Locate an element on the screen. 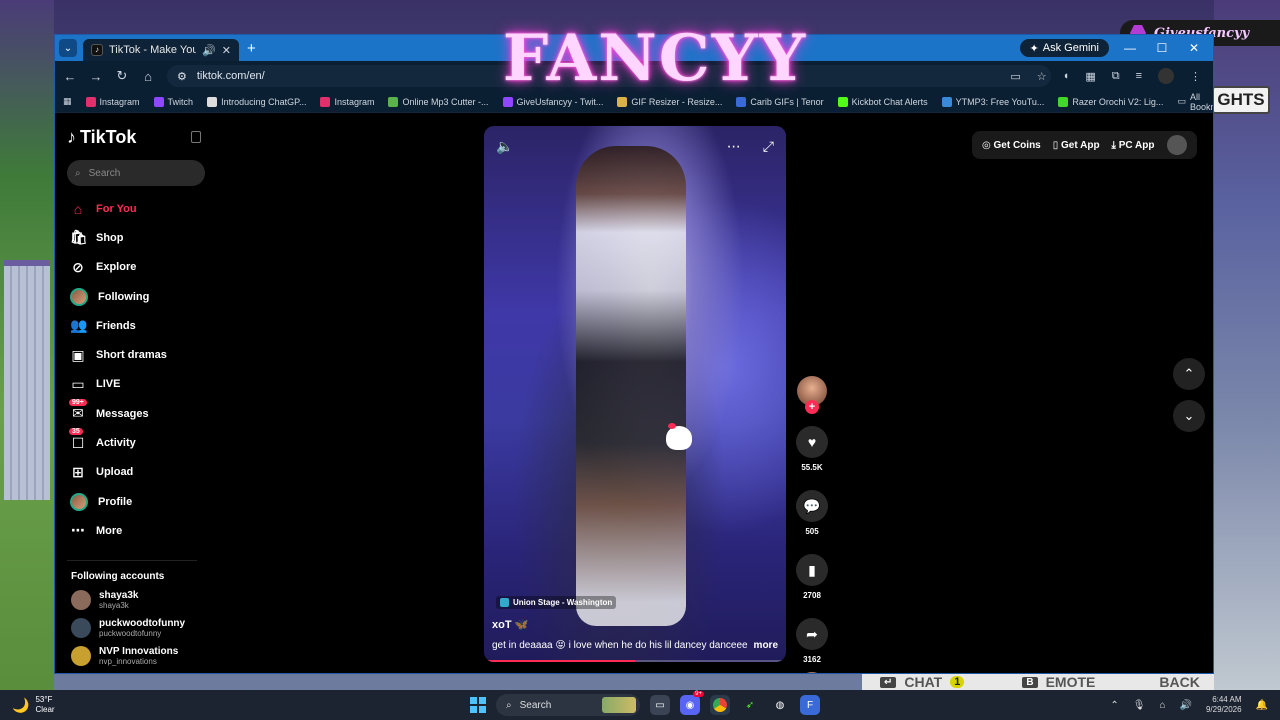  comment-button: 💬 is located at coordinates (812, 506).